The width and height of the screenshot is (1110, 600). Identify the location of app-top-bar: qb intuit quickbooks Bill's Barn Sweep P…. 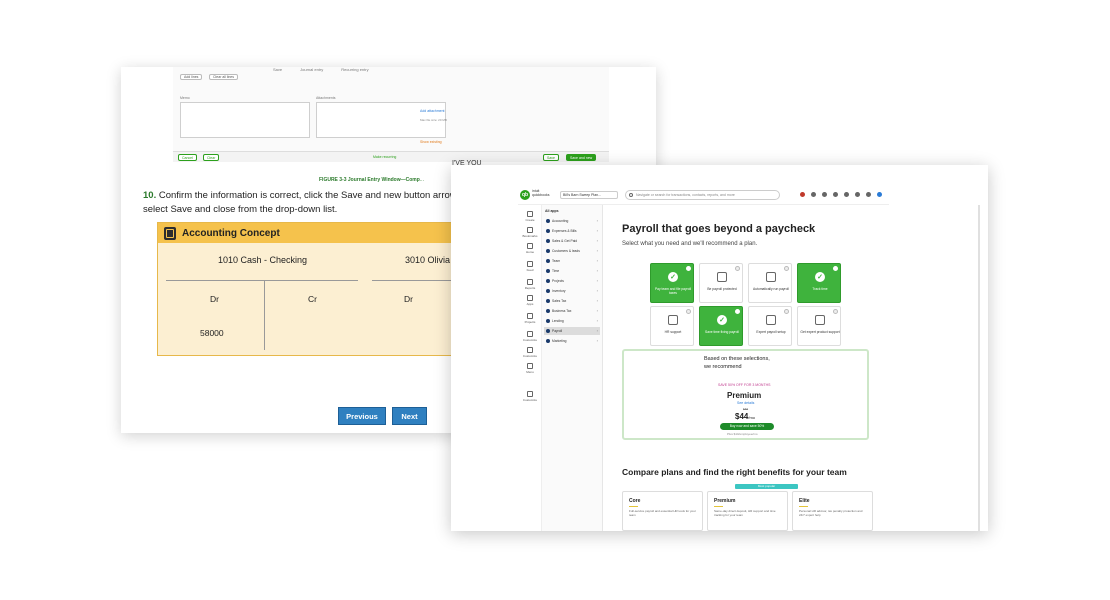
(703, 195).